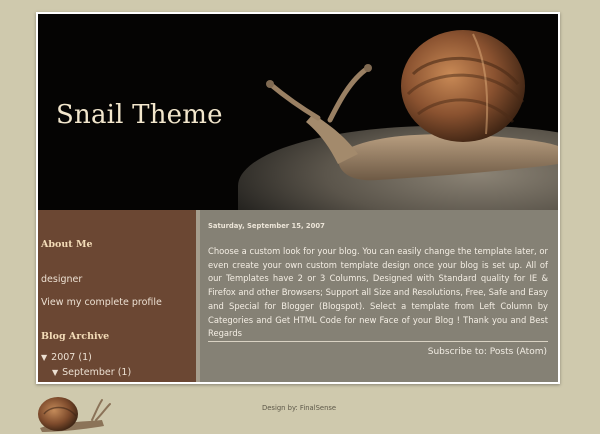  I want to click on about-me-heading: About Me, so click(67, 244).